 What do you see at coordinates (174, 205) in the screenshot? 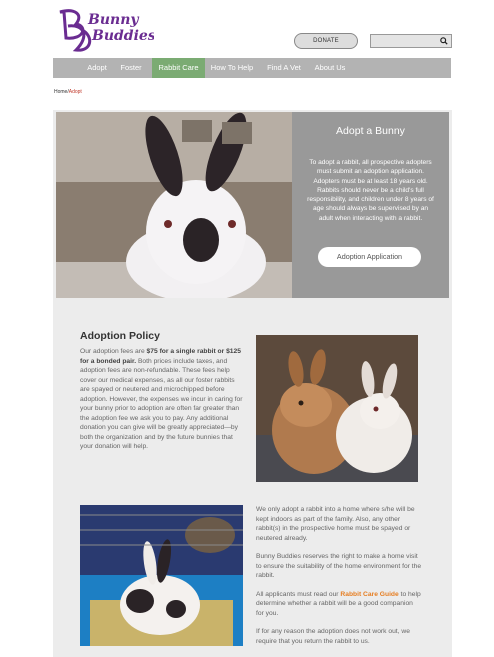
I see `hero-rabbit-photo` at bounding box center [174, 205].